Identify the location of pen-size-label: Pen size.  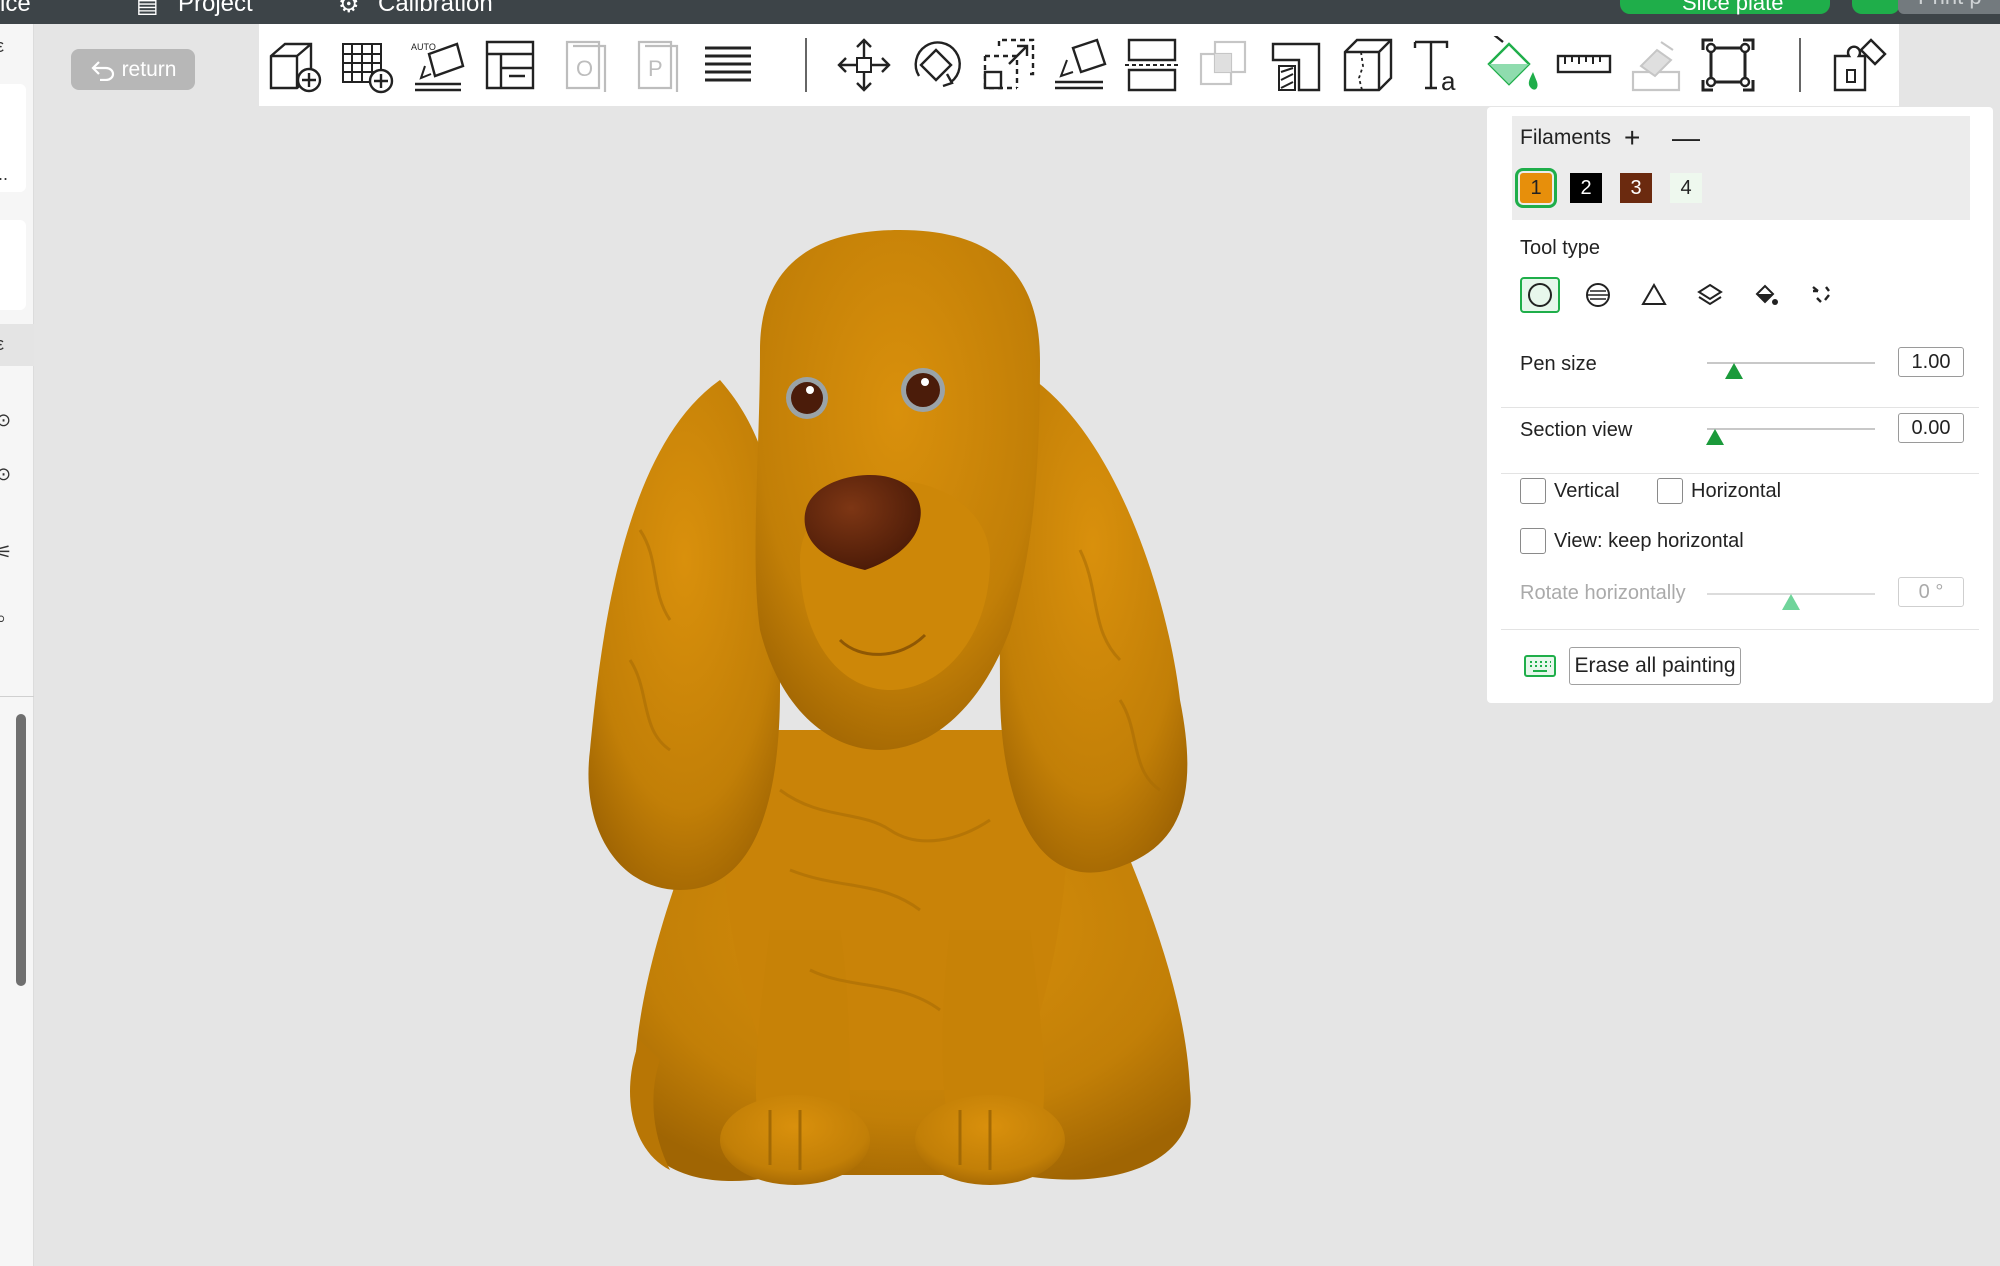
(1558, 364).